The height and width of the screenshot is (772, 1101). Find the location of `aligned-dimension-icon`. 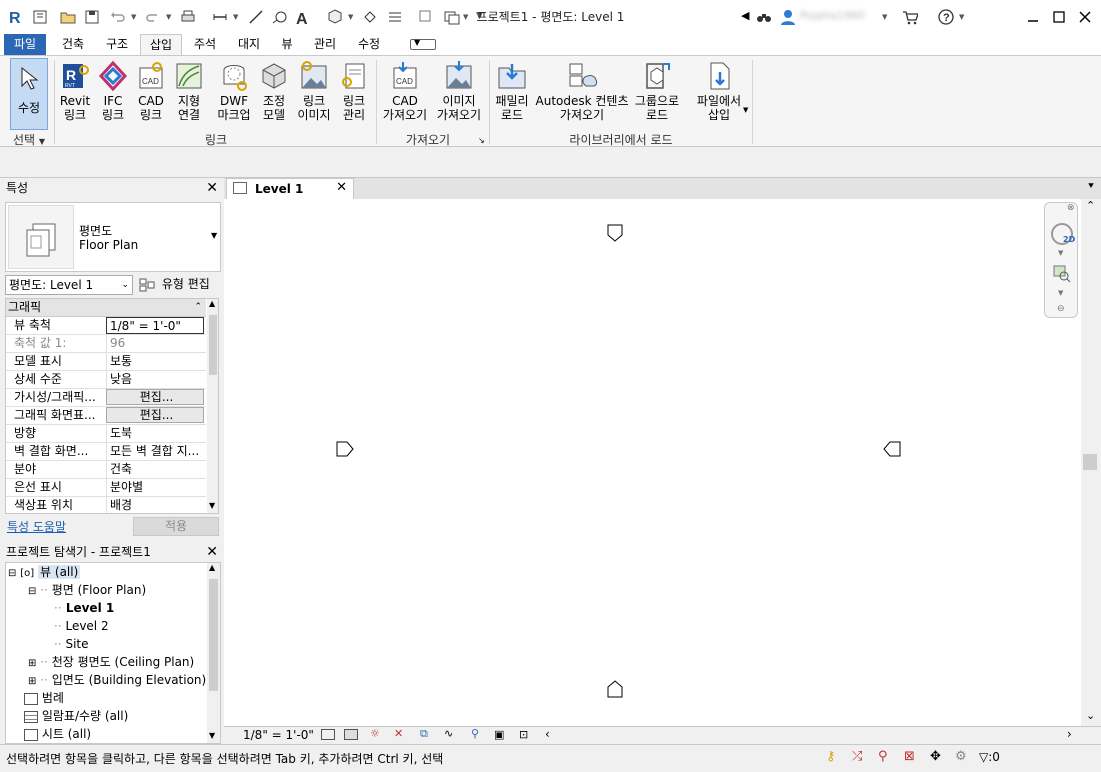

aligned-dimension-icon is located at coordinates (256, 17).